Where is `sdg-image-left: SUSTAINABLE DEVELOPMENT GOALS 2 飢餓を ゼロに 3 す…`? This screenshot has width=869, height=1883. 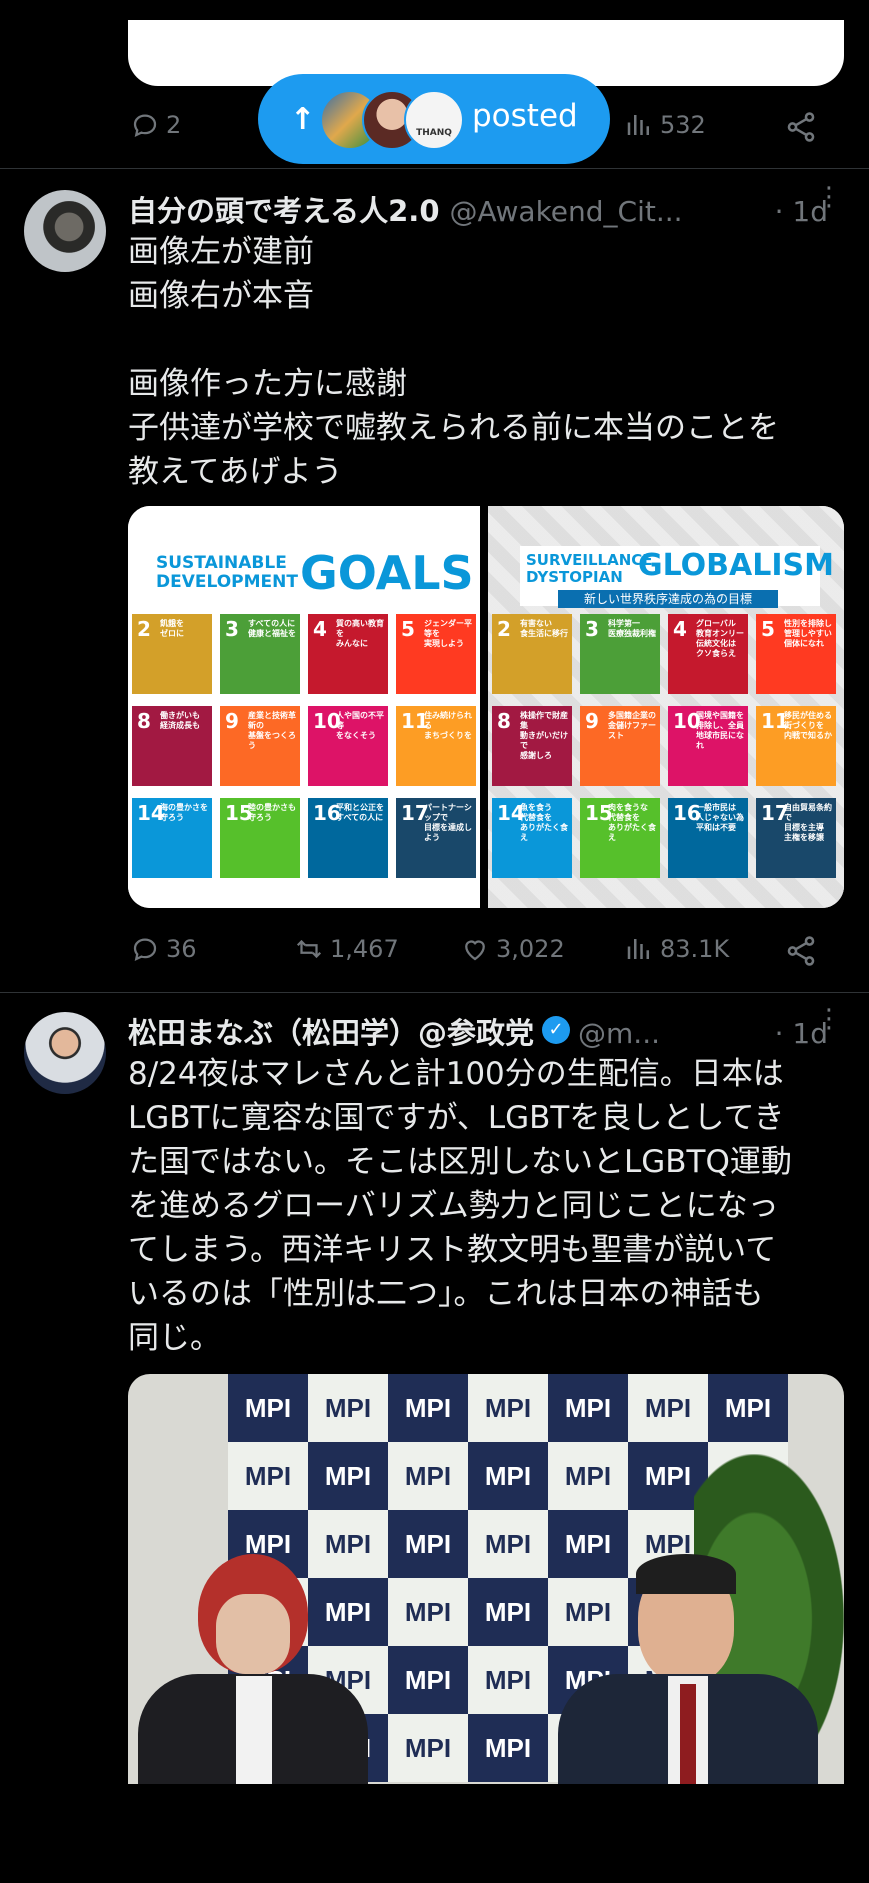
sdg-image-left: SUSTAINABLE DEVELOPMENT GOALS 2 飢餓を ゼロに 3 す… is located at coordinates (304, 707).